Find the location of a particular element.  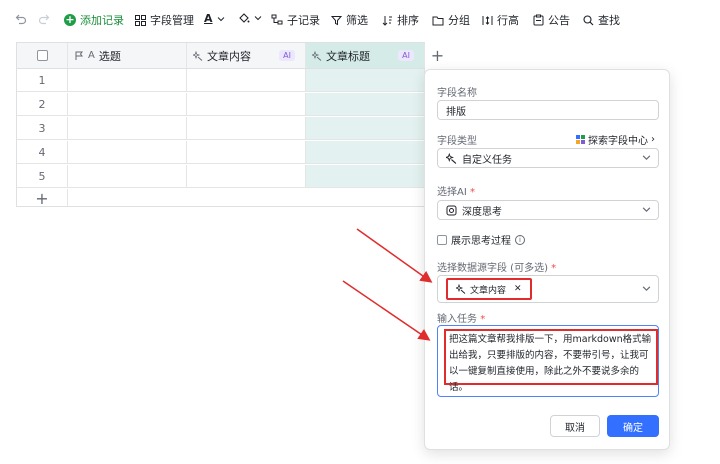

sort-button: 排序 is located at coordinates (400, 20).